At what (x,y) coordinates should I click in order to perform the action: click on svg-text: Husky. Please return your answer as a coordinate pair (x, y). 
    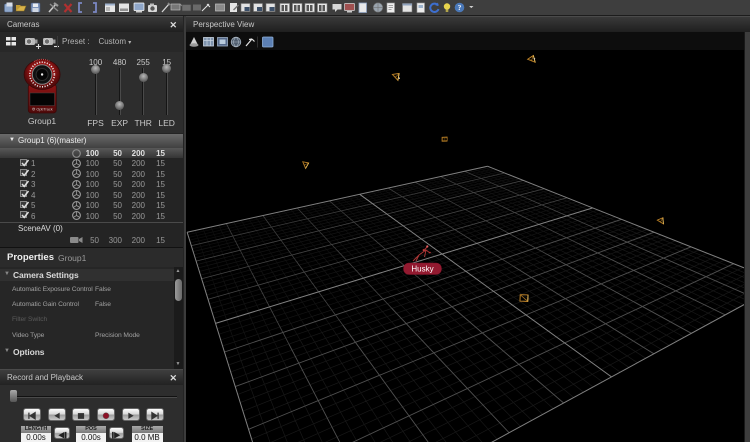
    Looking at the image, I should click on (422, 269).